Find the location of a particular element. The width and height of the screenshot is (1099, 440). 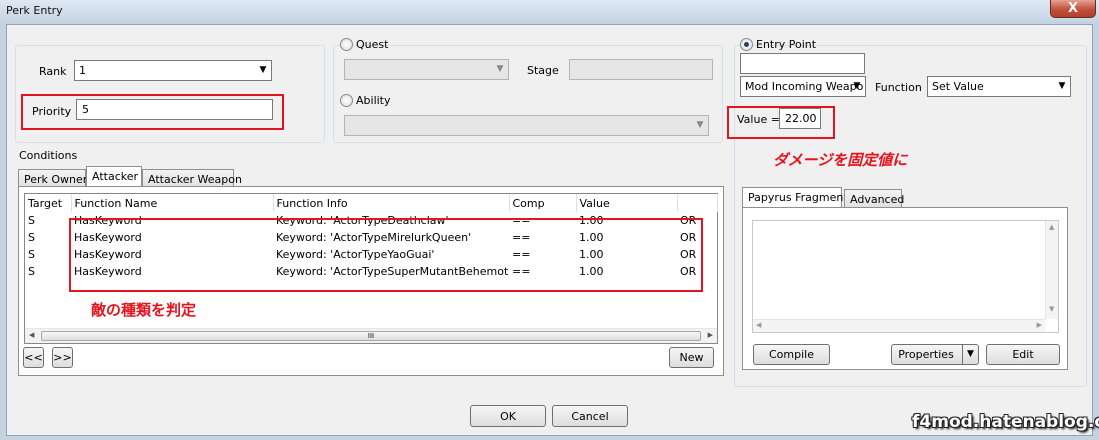

rank-select: 1 ▼ is located at coordinates (173, 70).